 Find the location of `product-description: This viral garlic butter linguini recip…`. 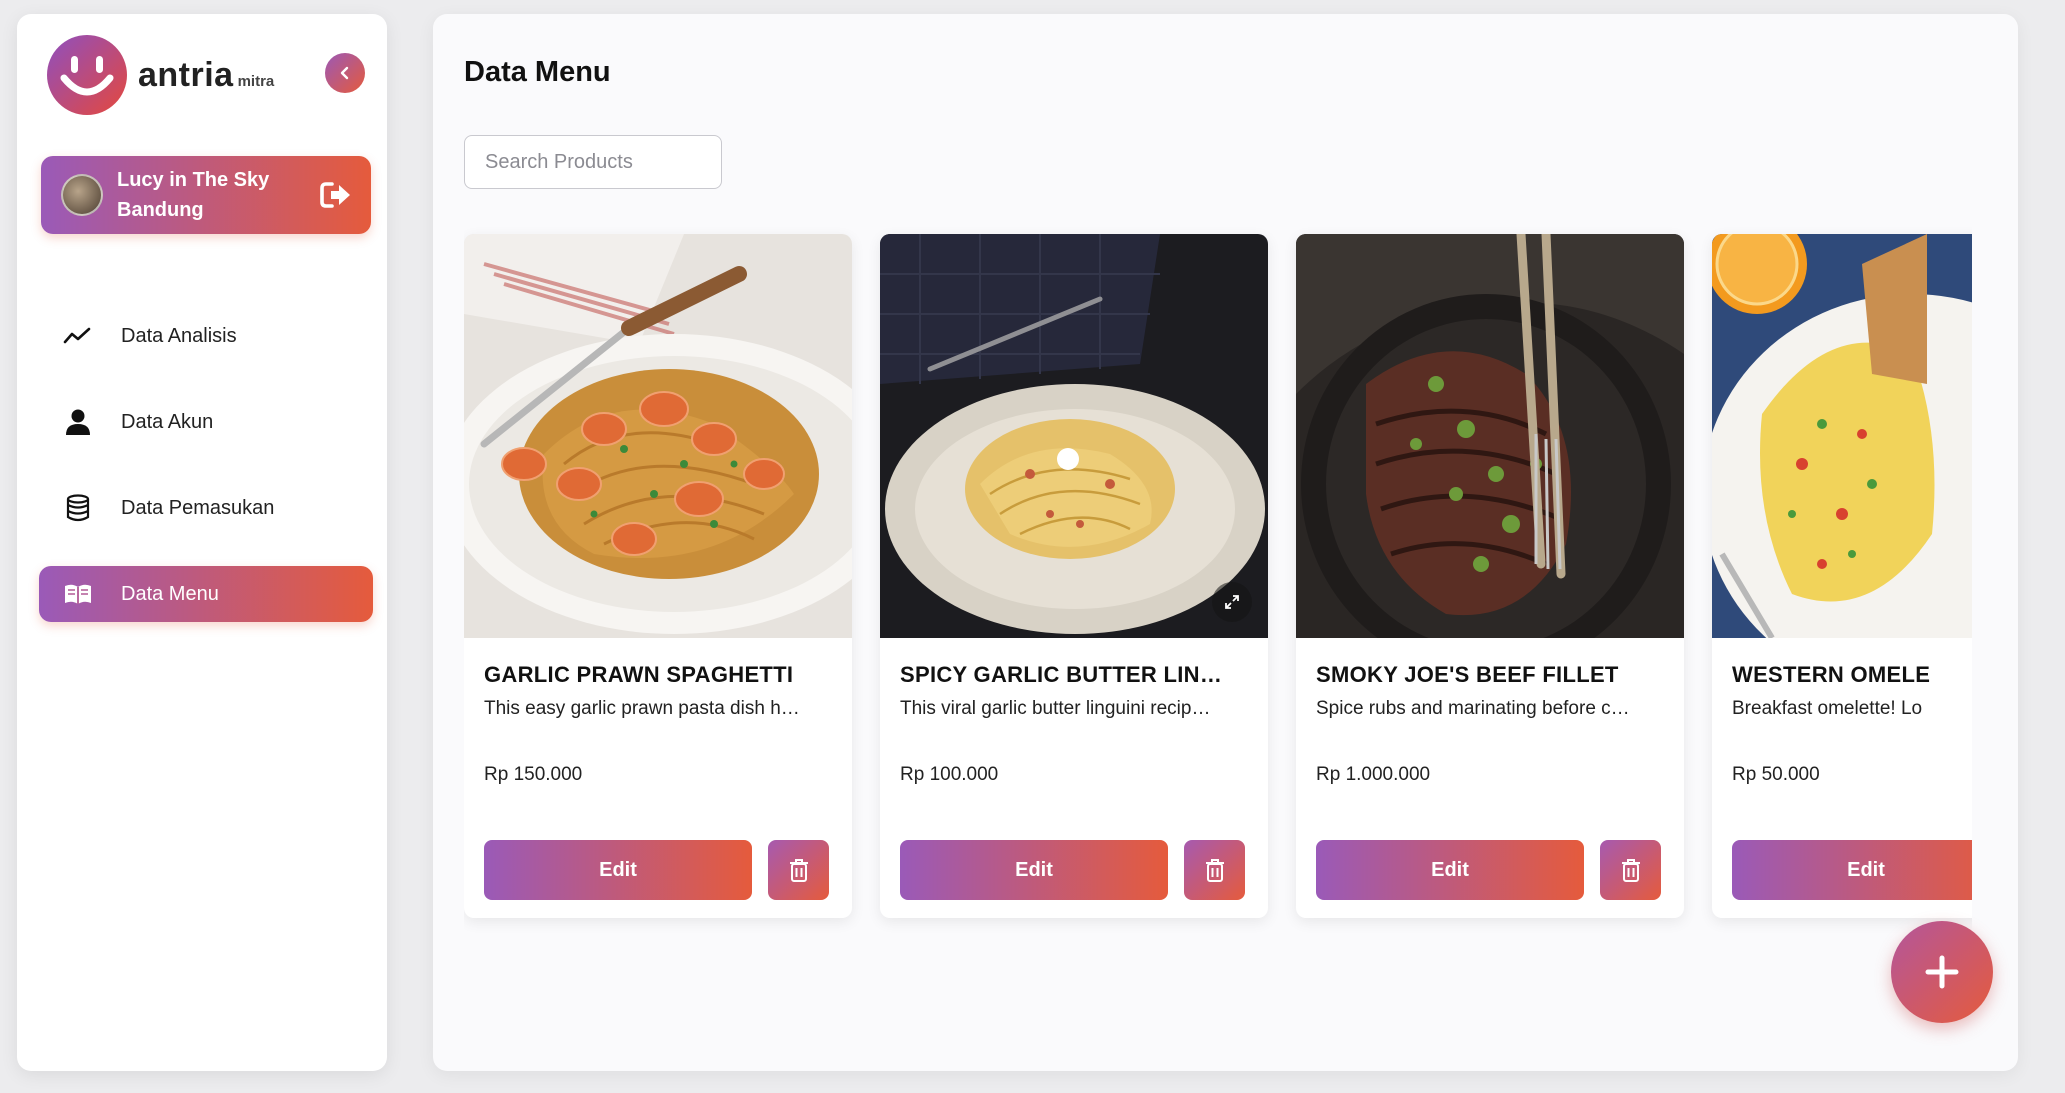

product-description: This viral garlic butter linguini recip… is located at coordinates (1055, 708).